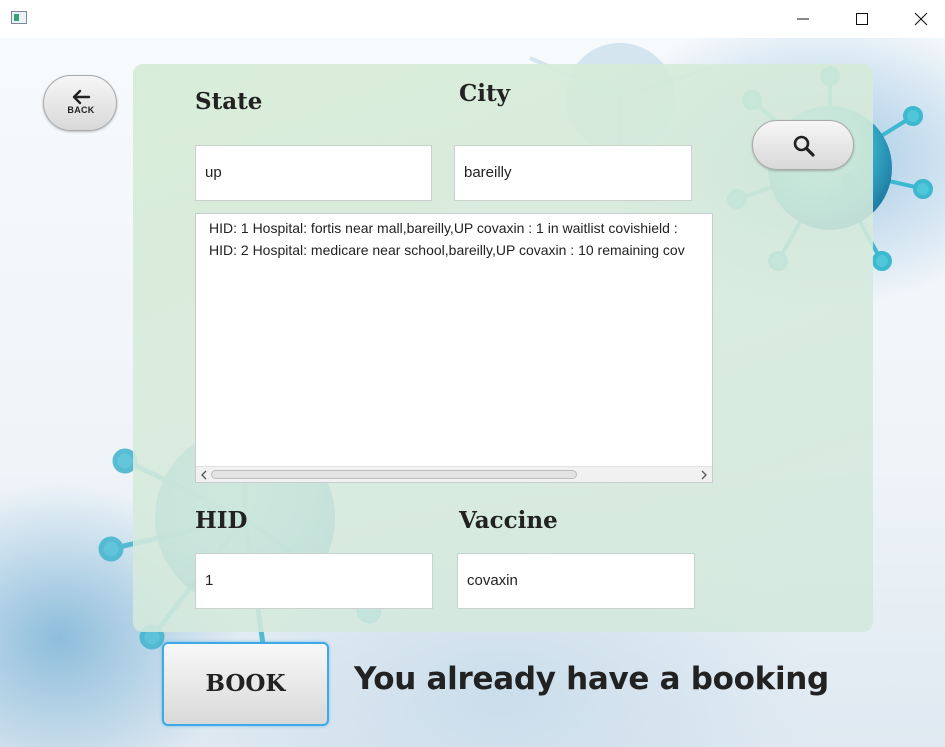  I want to click on search-button, so click(803, 145).